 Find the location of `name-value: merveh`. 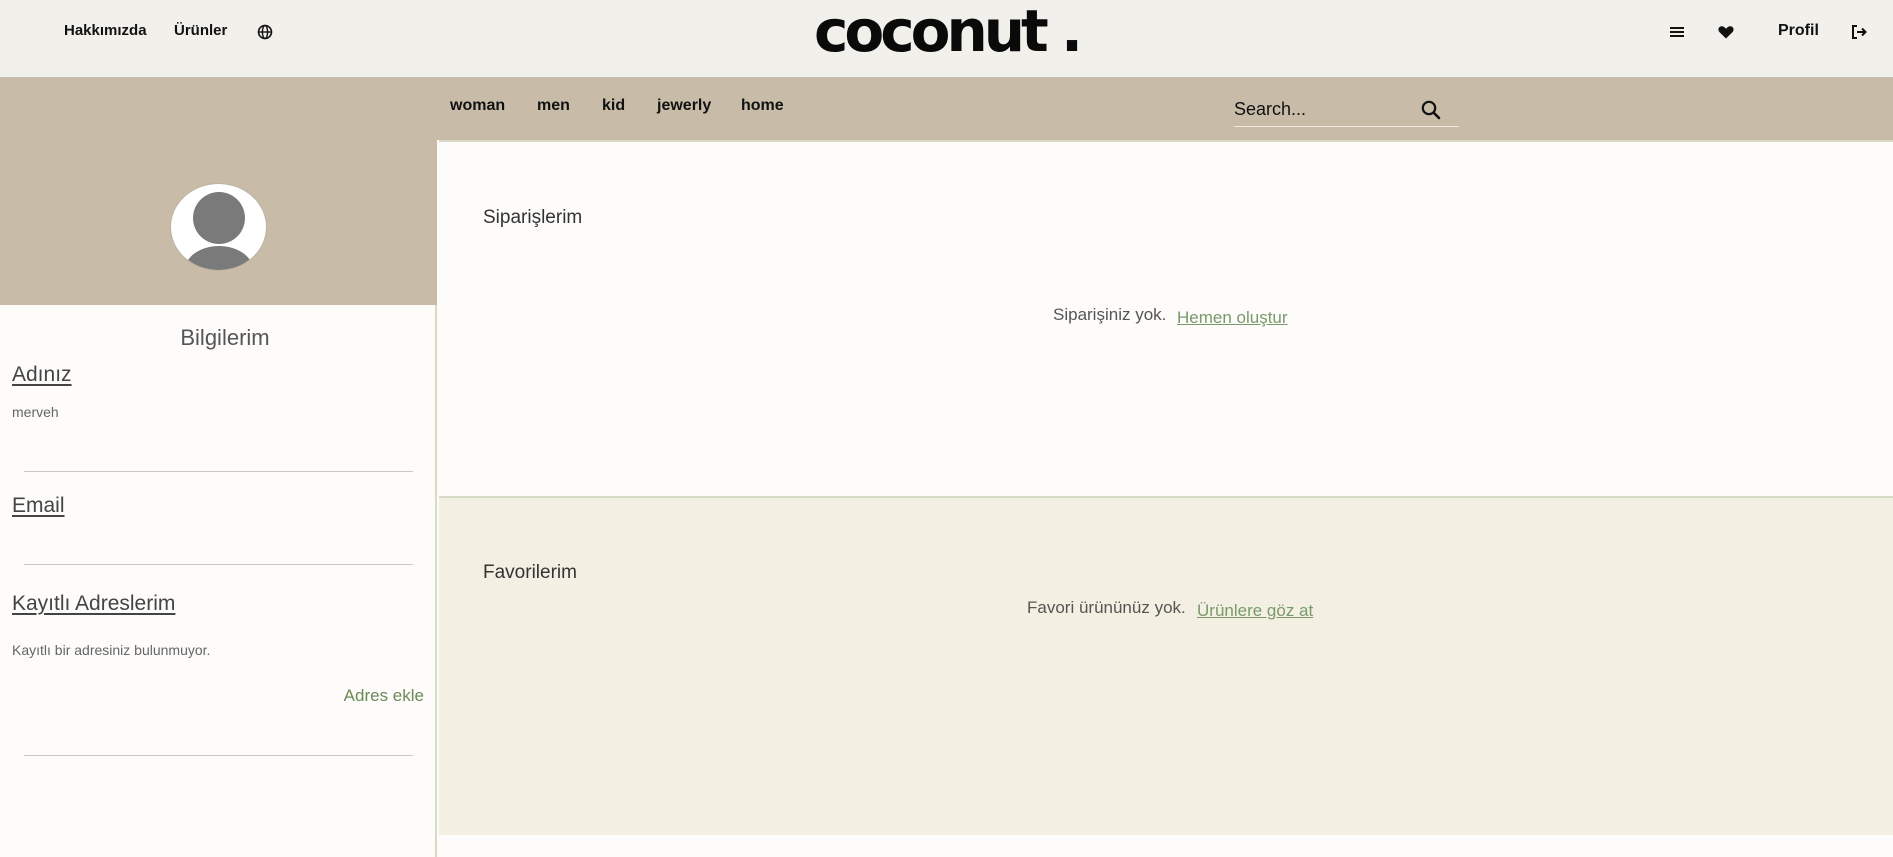

name-value: merveh is located at coordinates (35, 412).